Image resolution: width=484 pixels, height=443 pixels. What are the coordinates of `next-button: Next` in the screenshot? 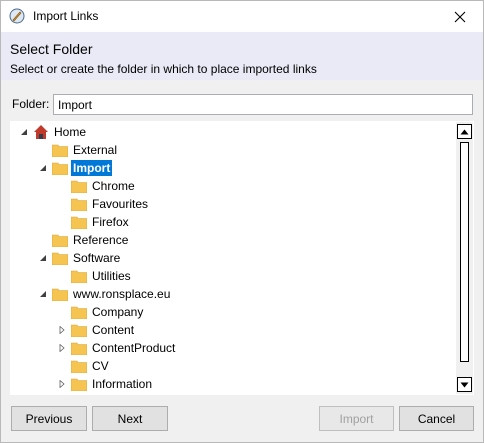 It's located at (130, 418).